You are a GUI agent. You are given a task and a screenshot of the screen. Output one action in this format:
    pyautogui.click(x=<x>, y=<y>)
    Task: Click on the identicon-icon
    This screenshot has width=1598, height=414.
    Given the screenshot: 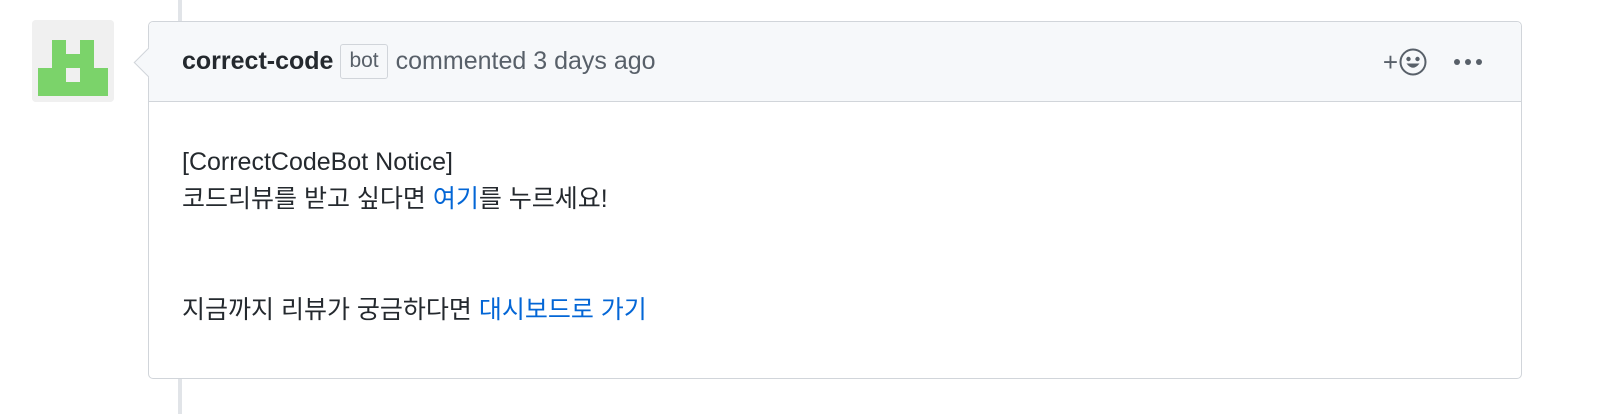 What is the action you would take?
    pyautogui.click(x=73, y=61)
    